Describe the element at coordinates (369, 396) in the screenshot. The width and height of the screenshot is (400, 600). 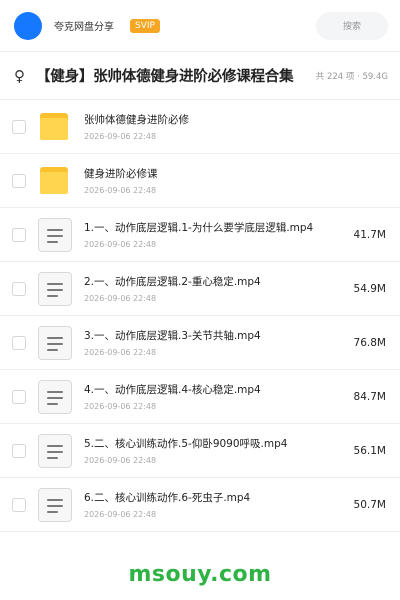
I see `item-size: 84.7M` at that location.